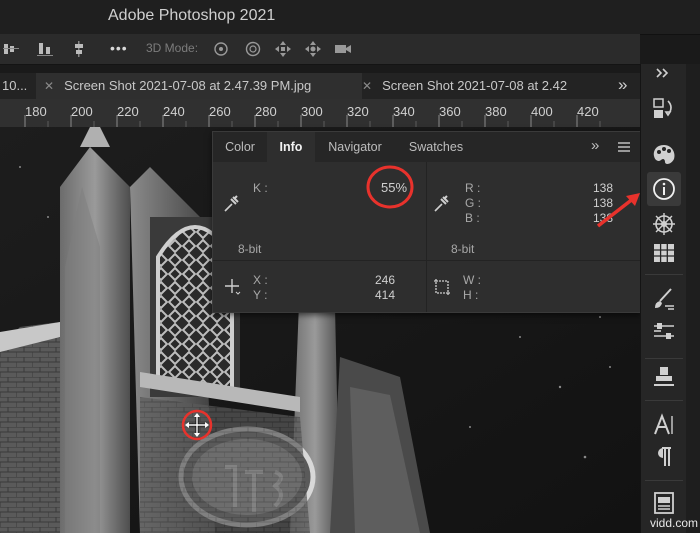 Image resolution: width=700 pixels, height=533 pixels. What do you see at coordinates (472, 218) in the screenshot?
I see `b-label: B :` at bounding box center [472, 218].